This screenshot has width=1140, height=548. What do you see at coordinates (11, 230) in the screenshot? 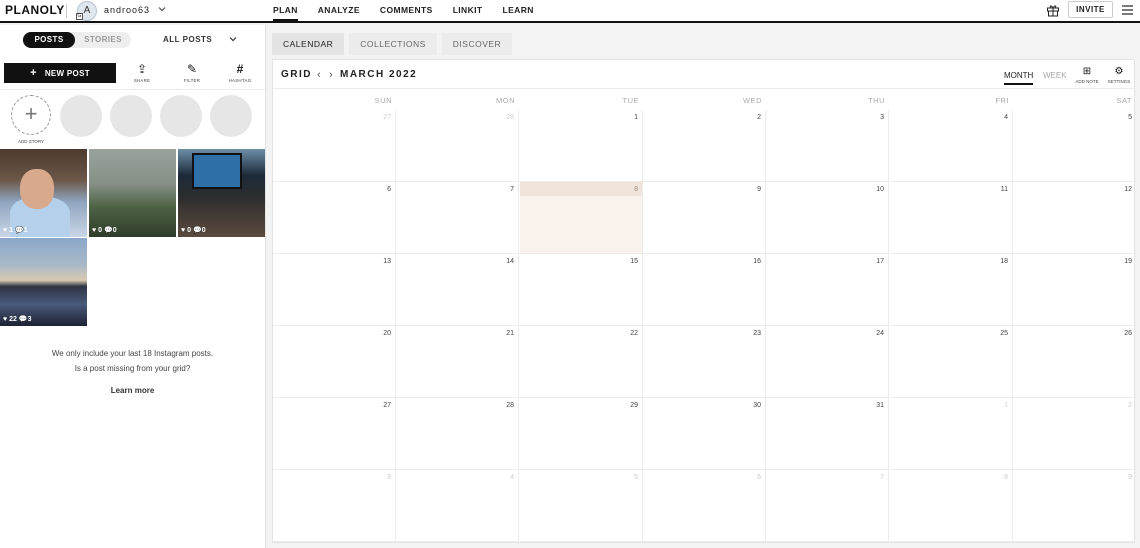
I see `post-likes: 1` at bounding box center [11, 230].